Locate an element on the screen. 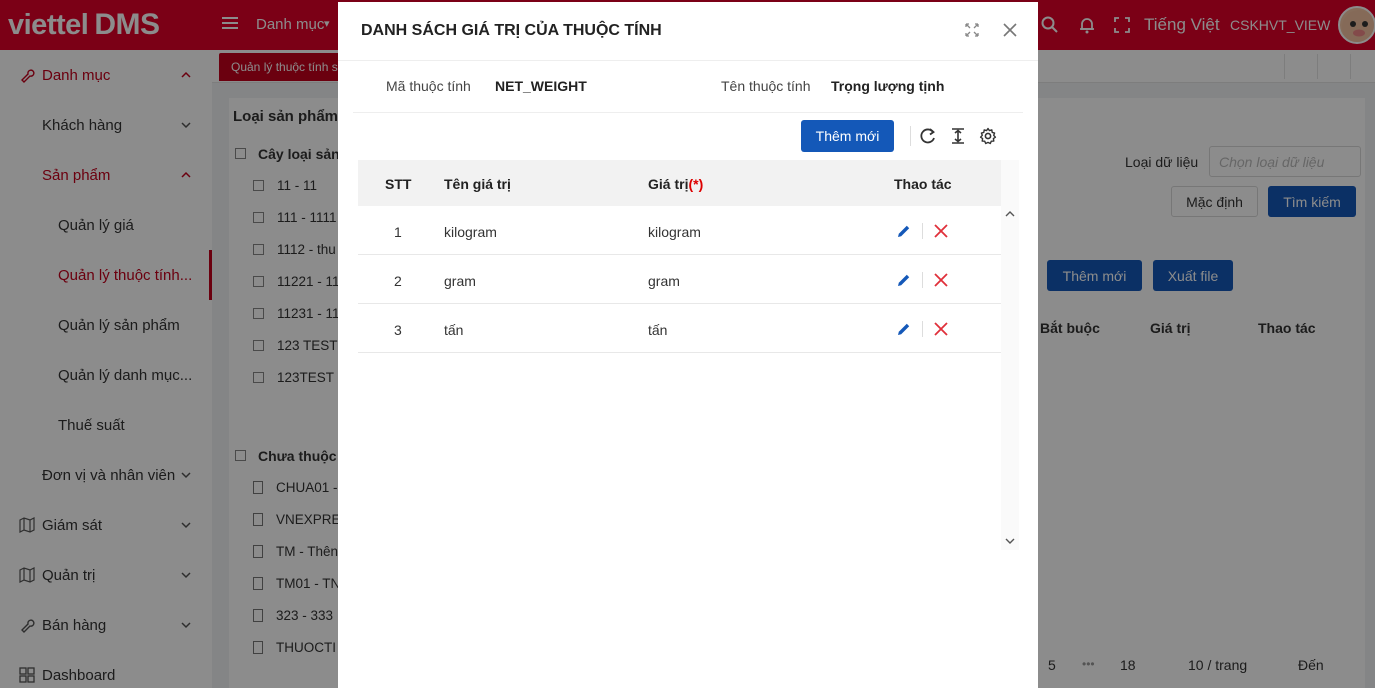  modal-title: DANH SÁCH GIÁ TRỊ CỦA THUỘC TÍNH is located at coordinates (511, 30).